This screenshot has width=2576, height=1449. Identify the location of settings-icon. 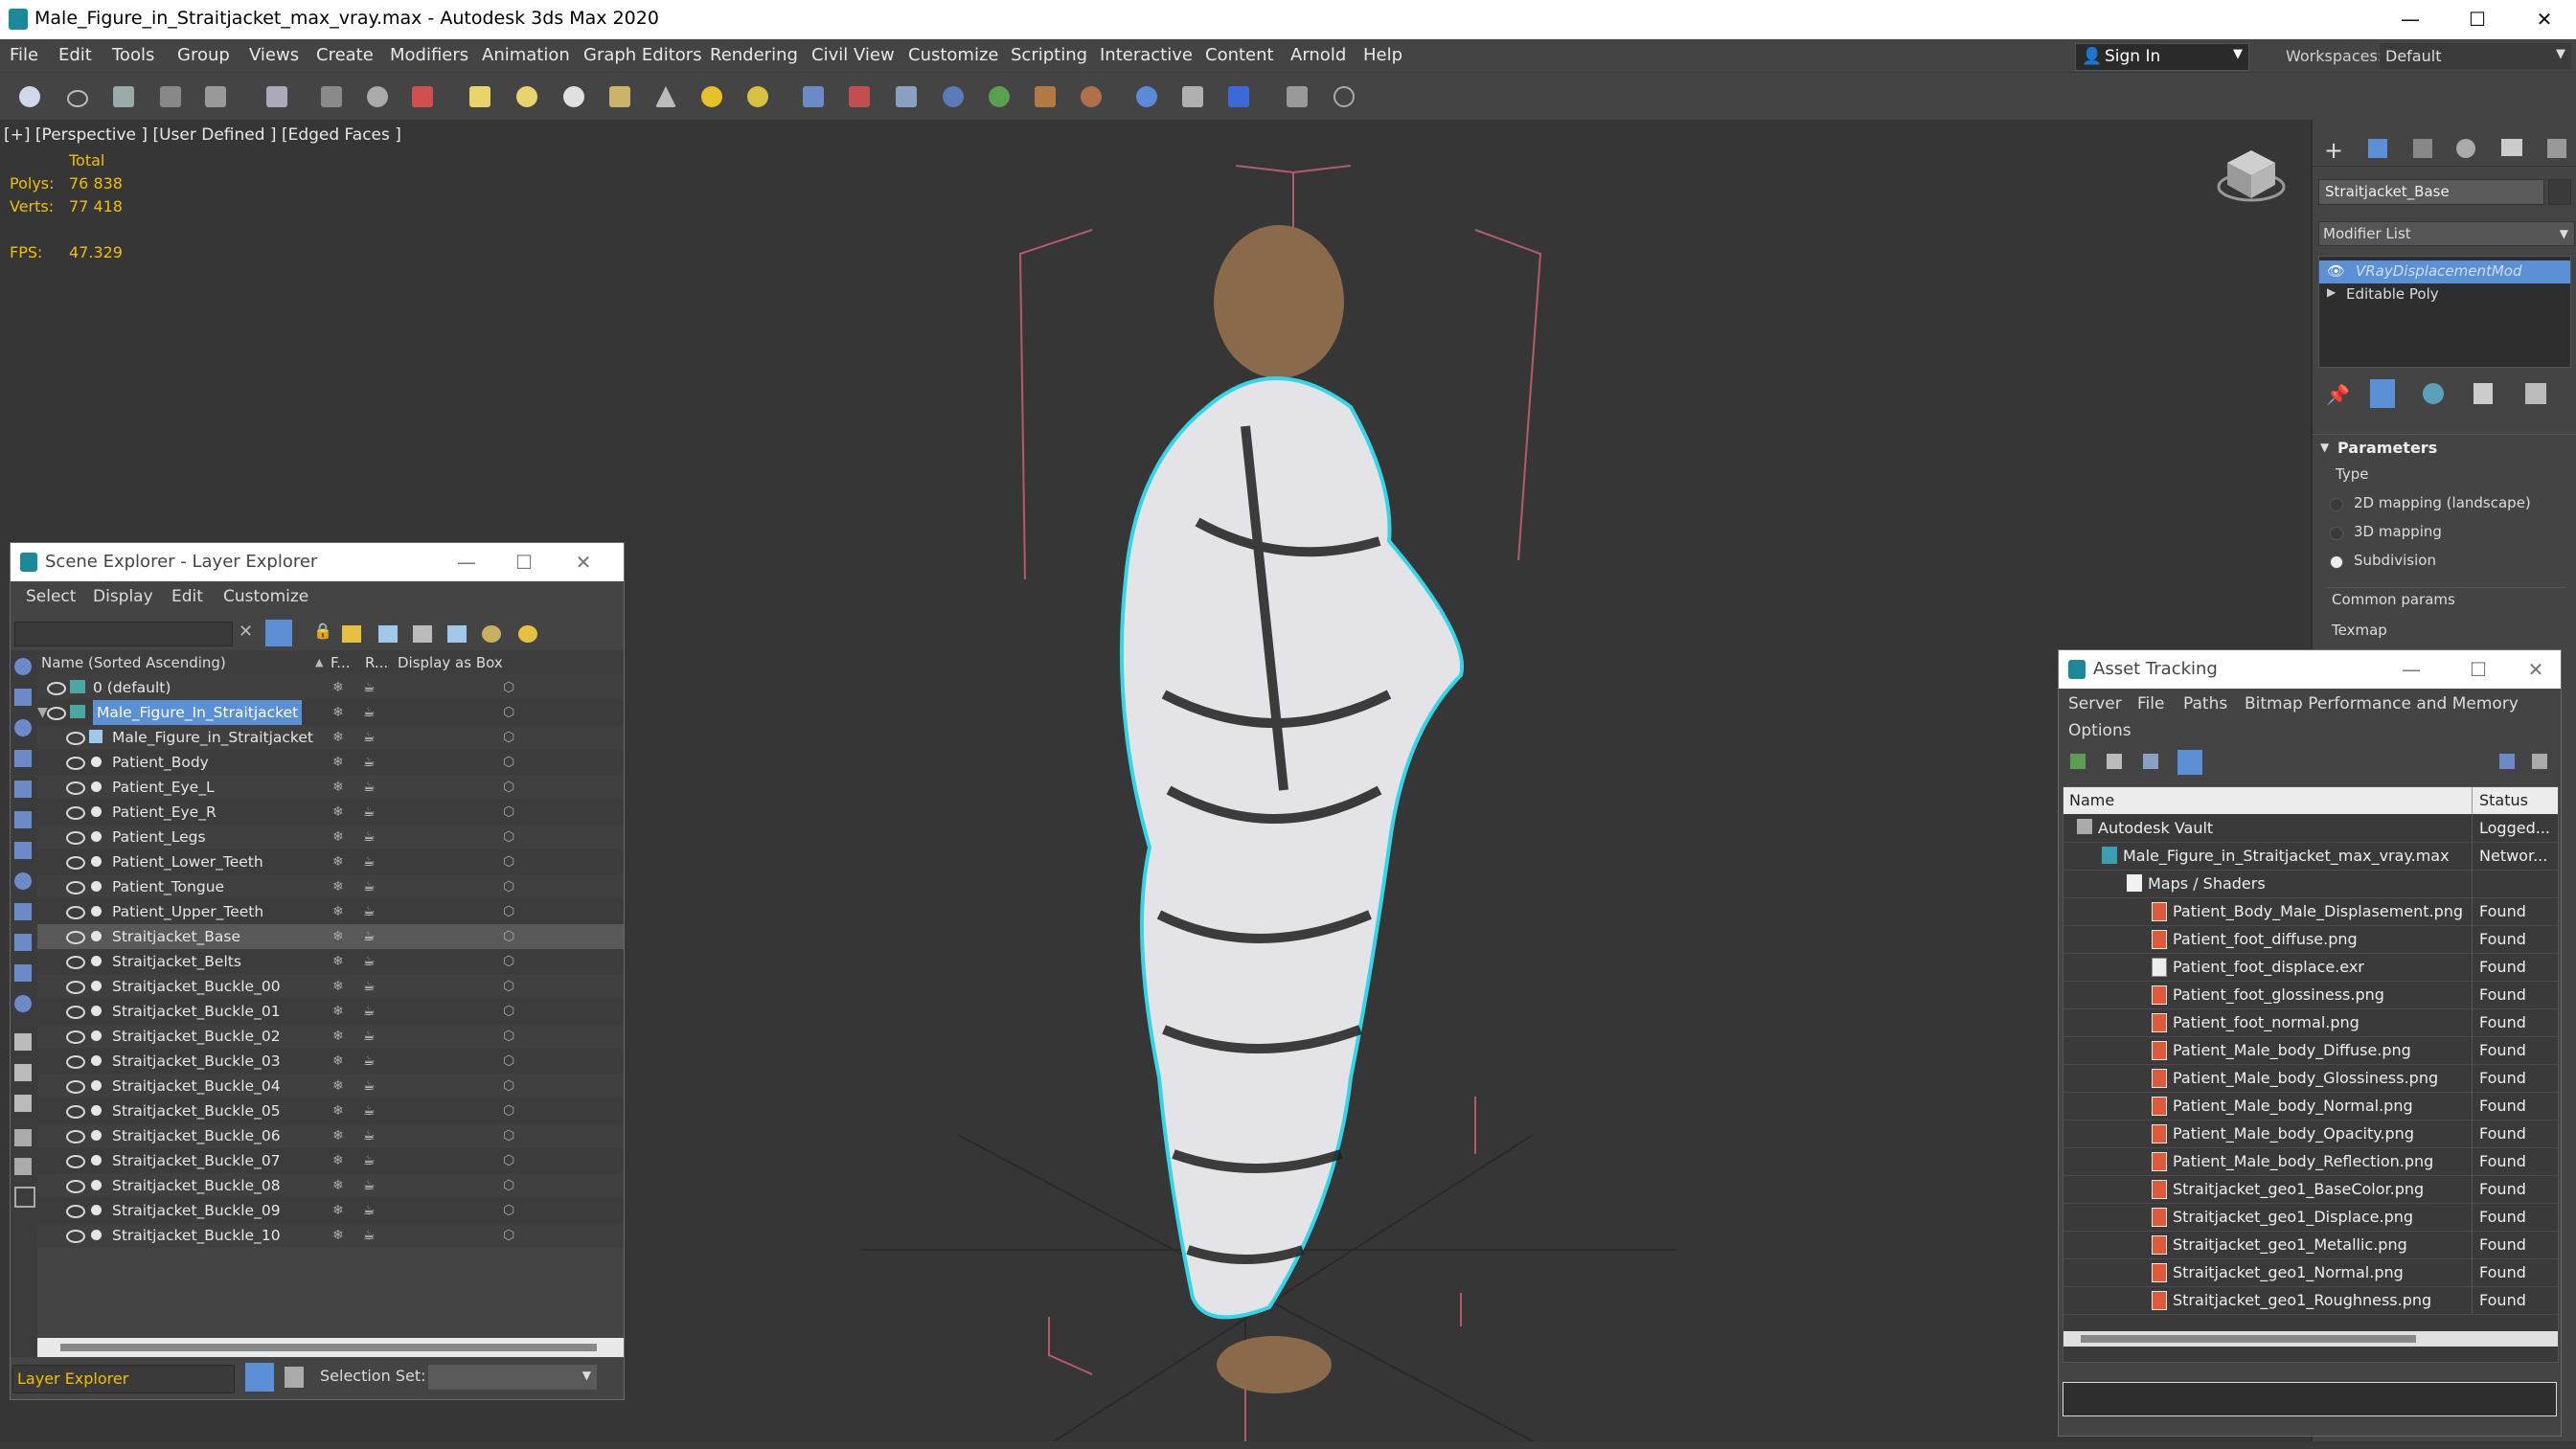
(527, 634).